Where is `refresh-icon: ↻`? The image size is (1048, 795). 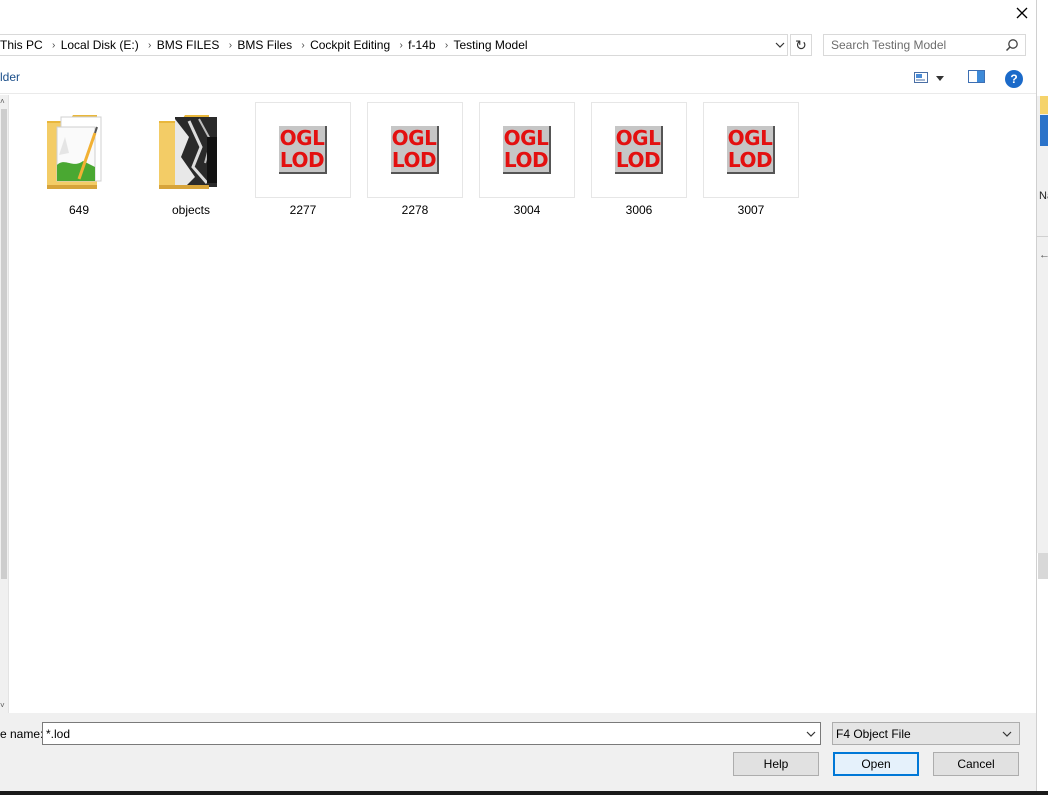
refresh-icon: ↻ is located at coordinates (801, 44).